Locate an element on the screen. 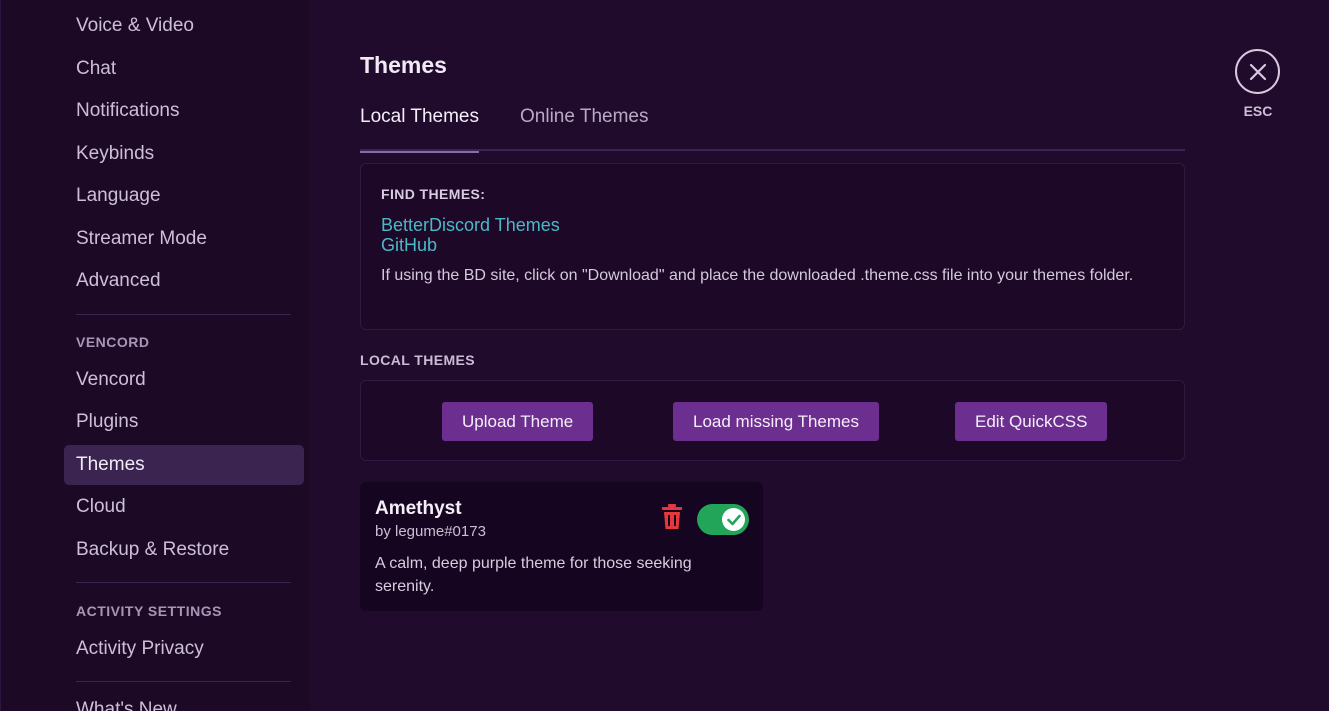 Image resolution: width=1329 pixels, height=711 pixels. upload-theme-button: Upload Theme is located at coordinates (518, 421).